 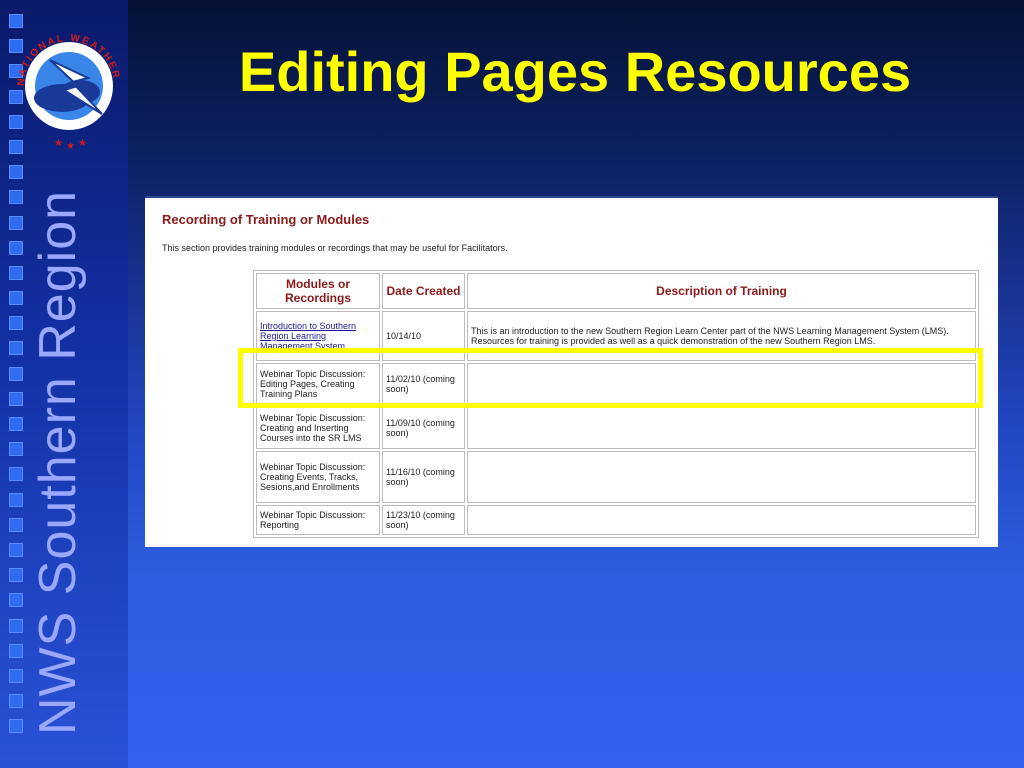 I want to click on module-cell: Webinar Topic Discussion: Reporting, so click(x=318, y=520).